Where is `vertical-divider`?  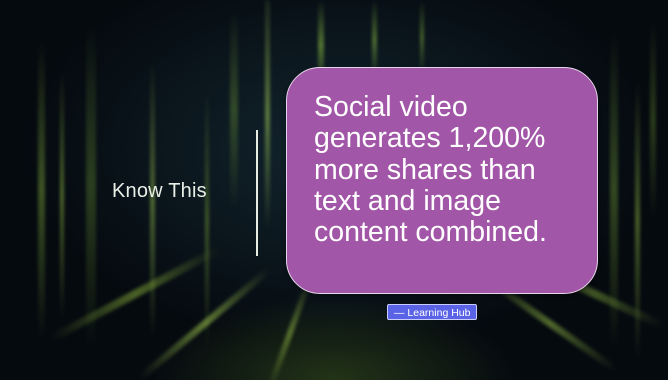 vertical-divider is located at coordinates (257, 193).